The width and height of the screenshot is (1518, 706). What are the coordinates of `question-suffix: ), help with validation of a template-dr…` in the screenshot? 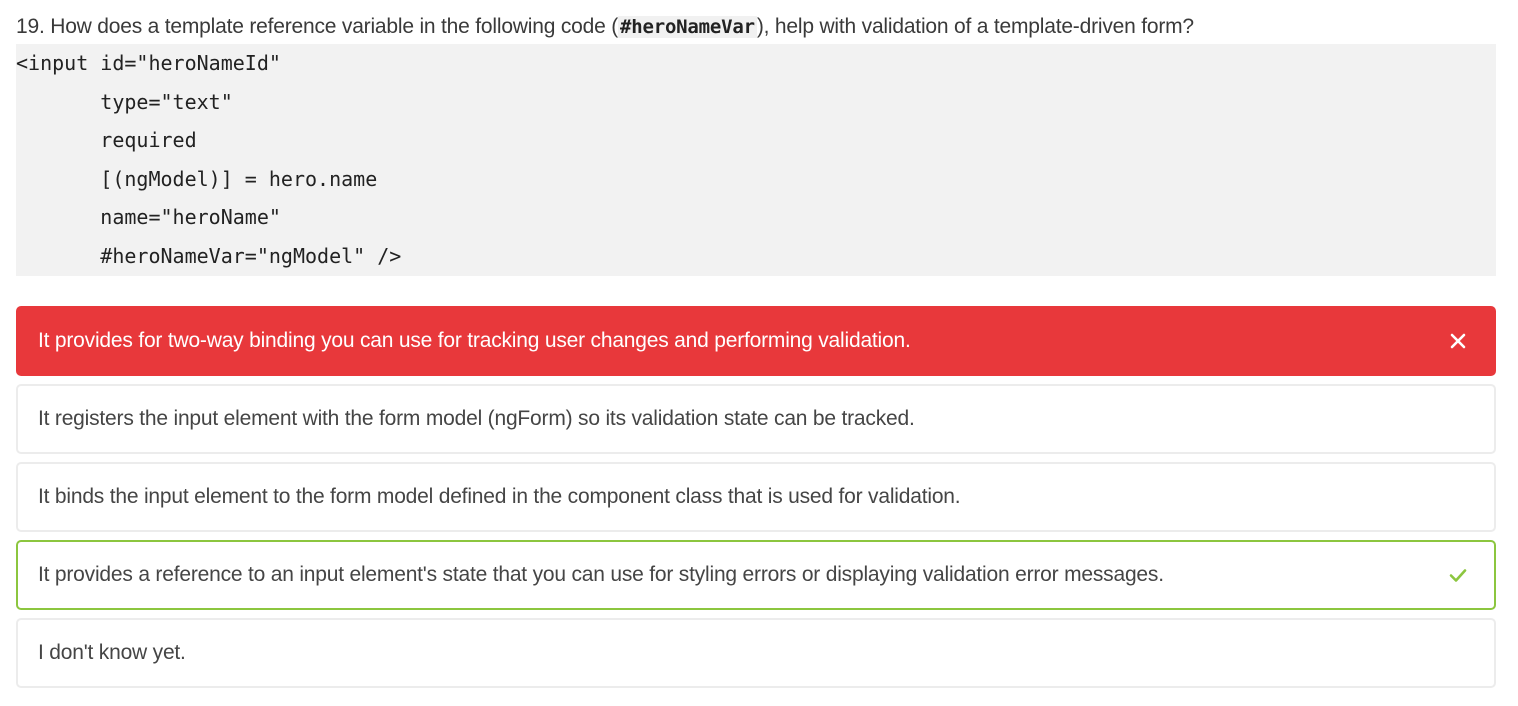 It's located at (975, 26).